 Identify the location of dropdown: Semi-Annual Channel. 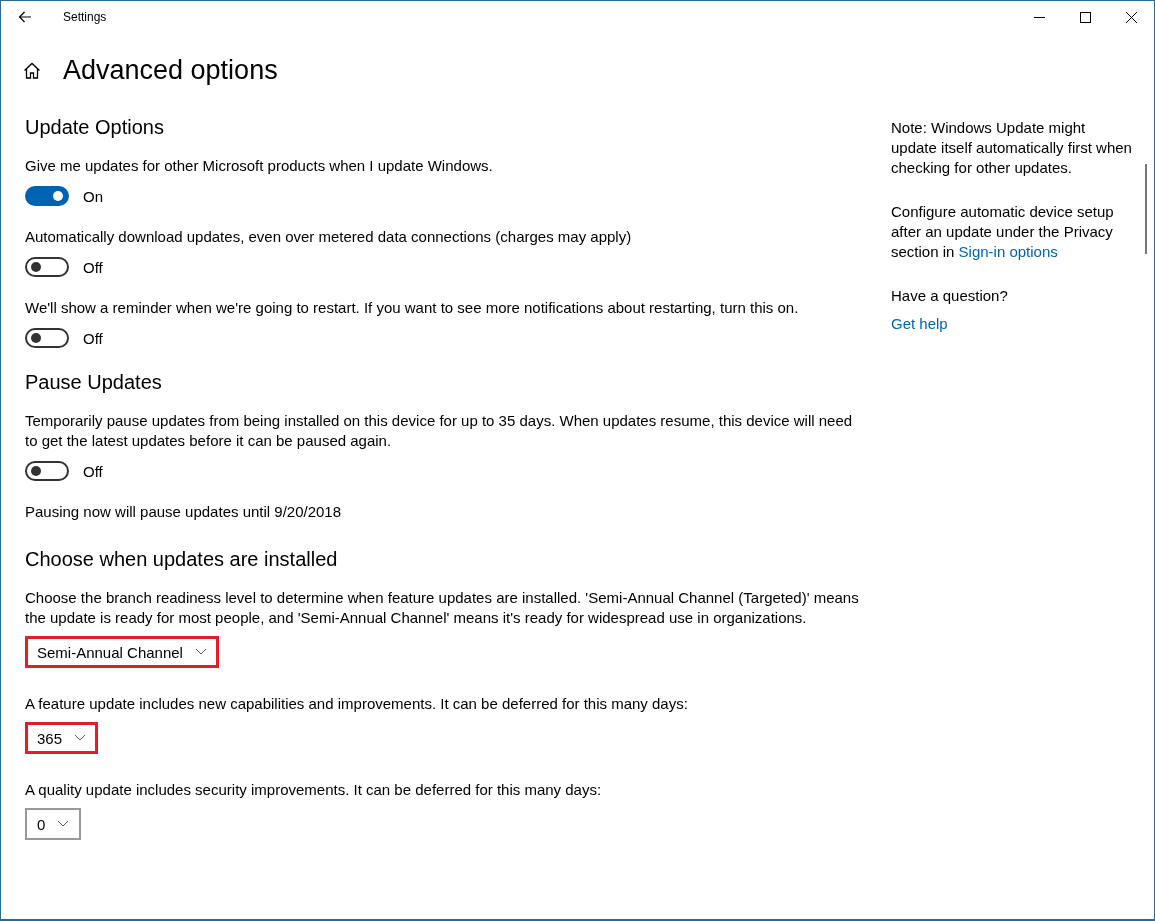
(122, 652).